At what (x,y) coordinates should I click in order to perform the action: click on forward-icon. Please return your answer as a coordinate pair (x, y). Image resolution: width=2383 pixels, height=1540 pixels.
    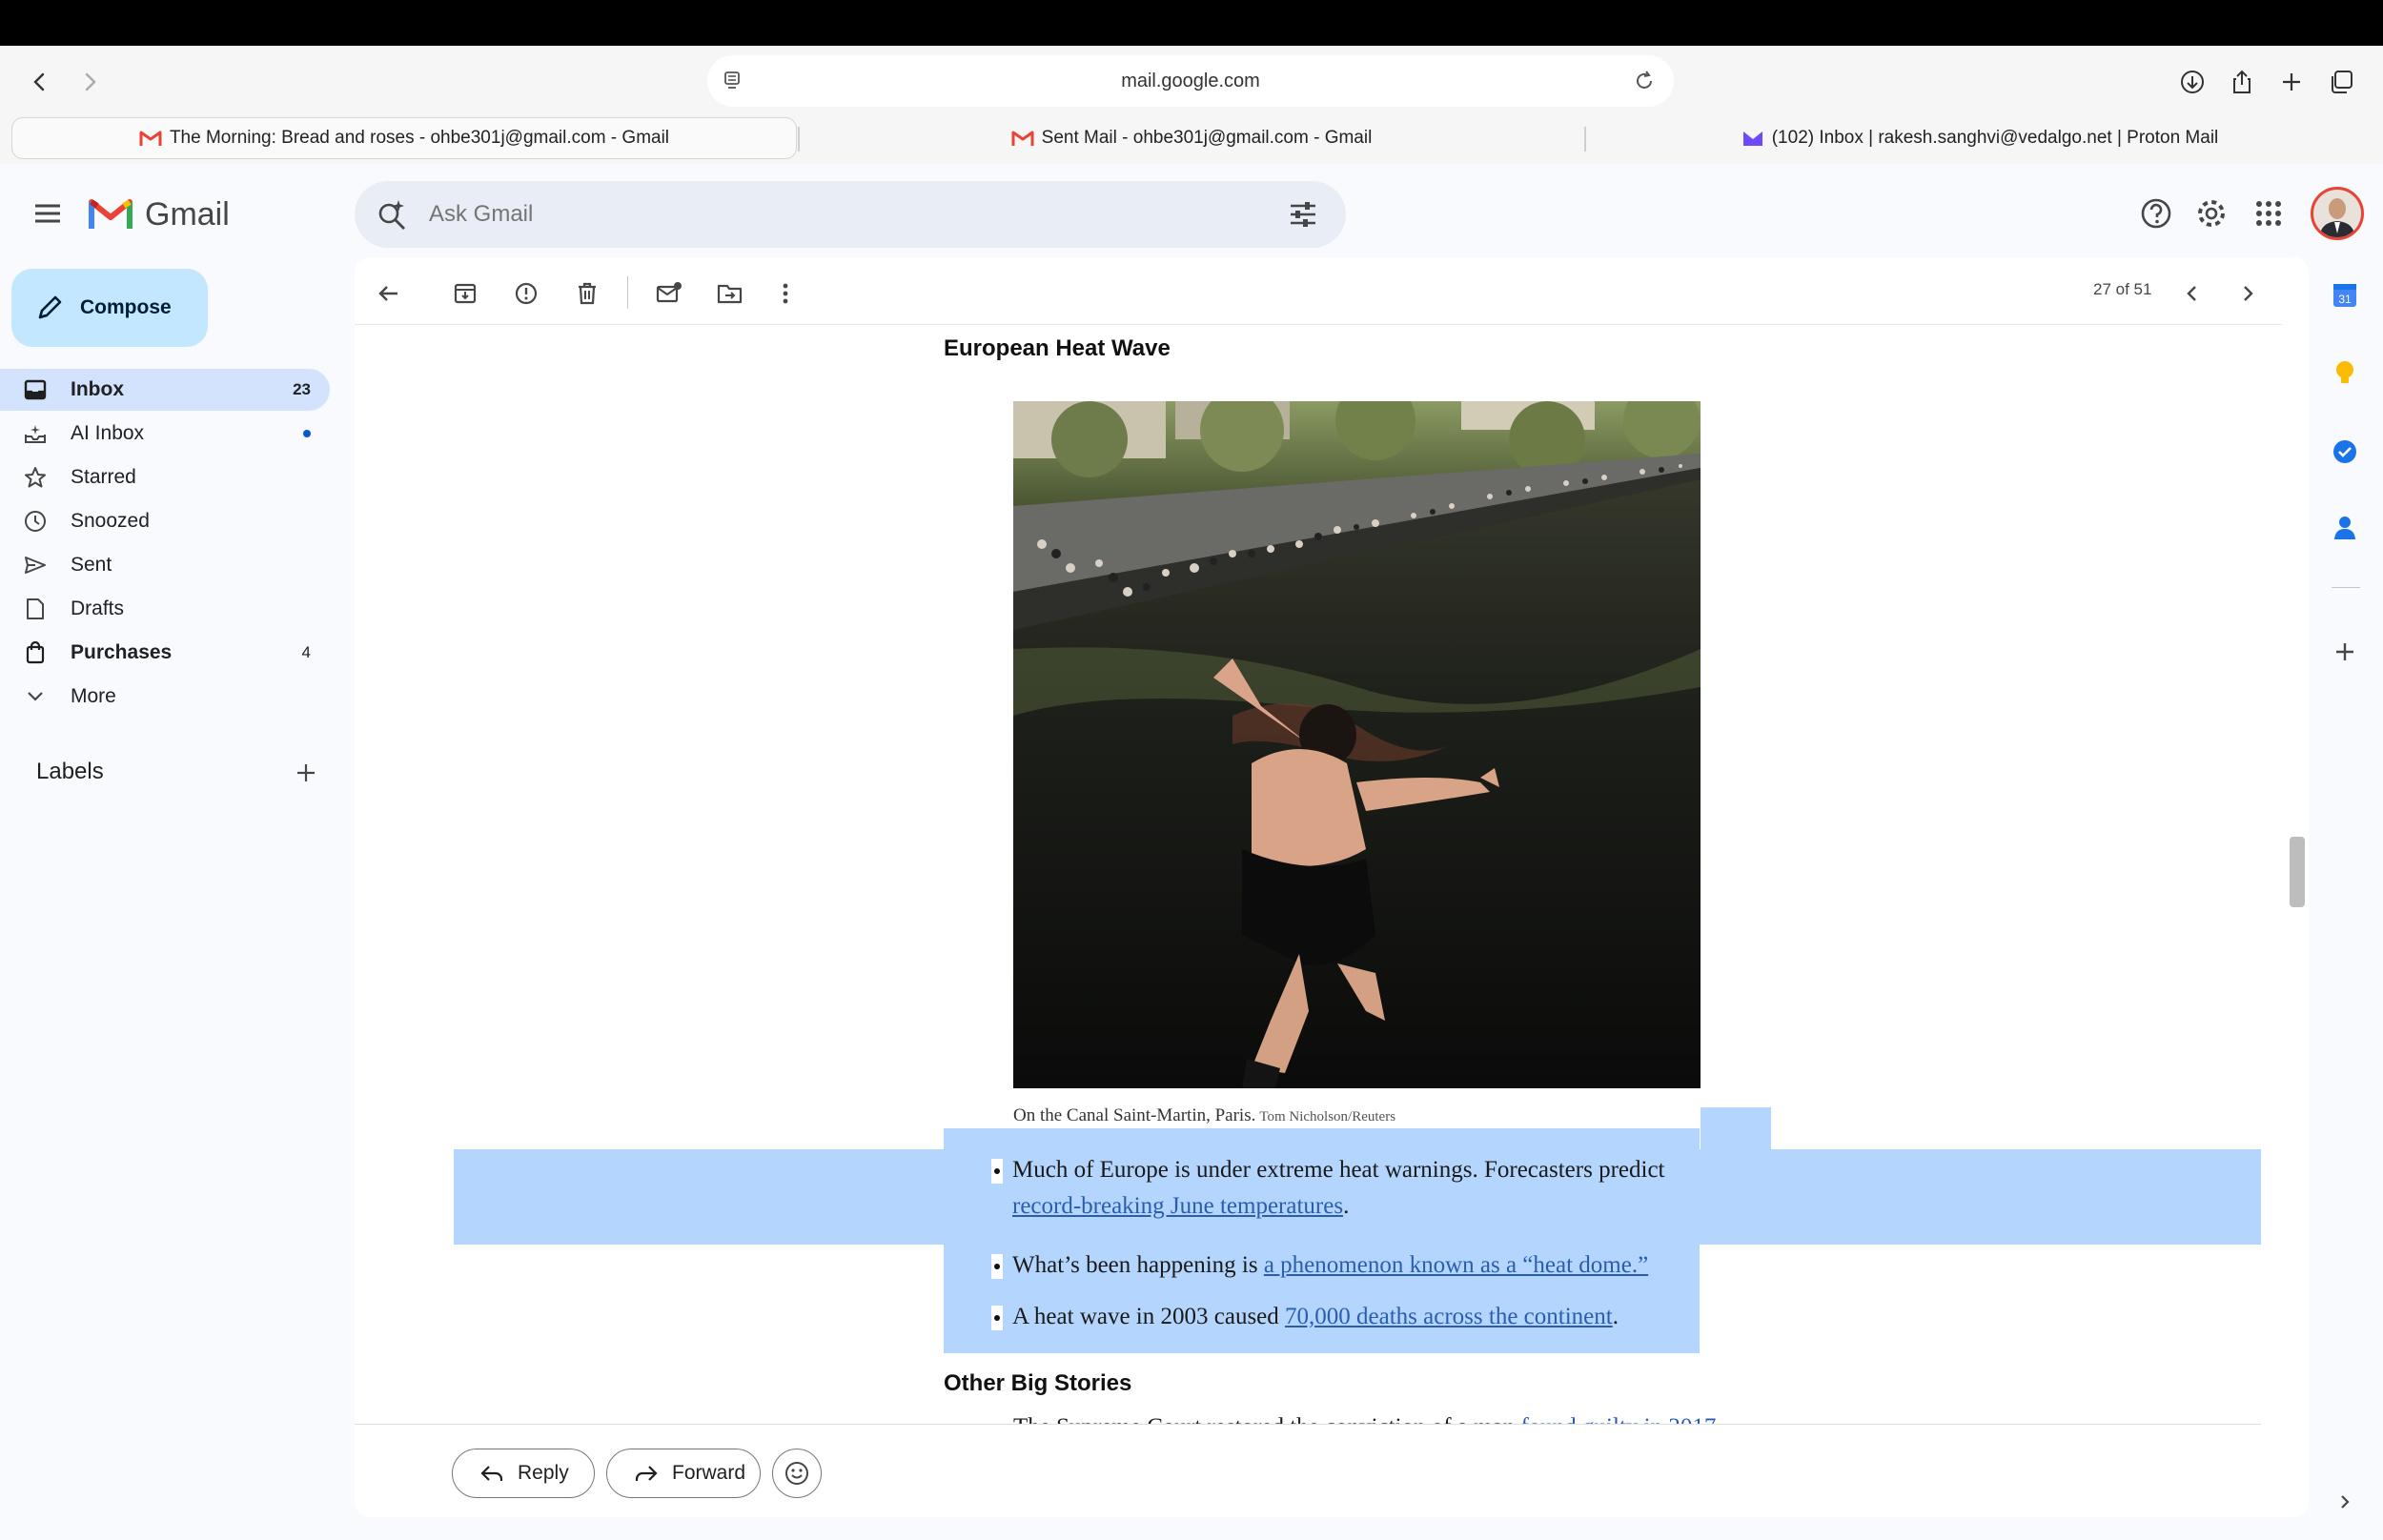
    Looking at the image, I should click on (646, 1473).